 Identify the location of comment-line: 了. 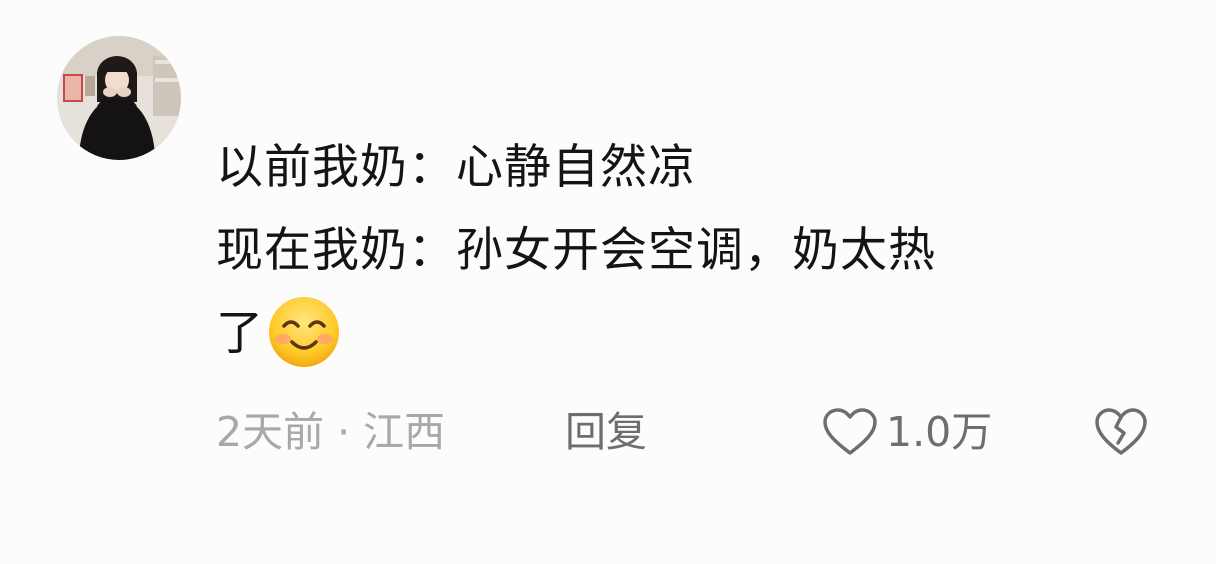
(696, 333).